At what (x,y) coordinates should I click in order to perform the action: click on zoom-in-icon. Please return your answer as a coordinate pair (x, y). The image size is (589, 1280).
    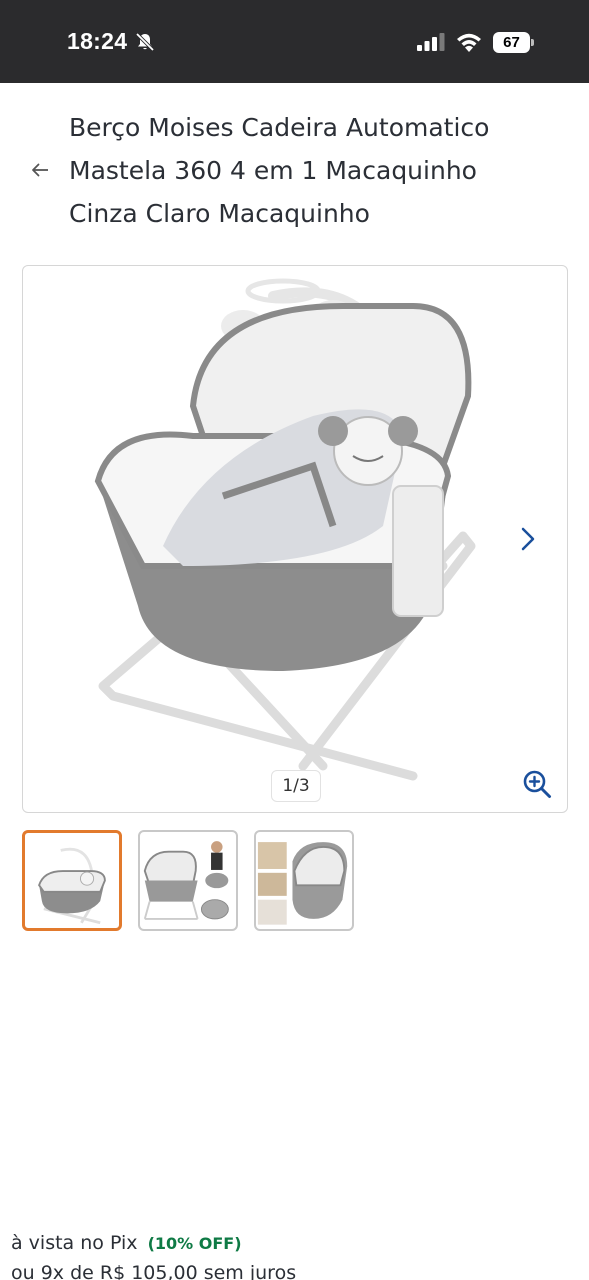
    Looking at the image, I should click on (537, 784).